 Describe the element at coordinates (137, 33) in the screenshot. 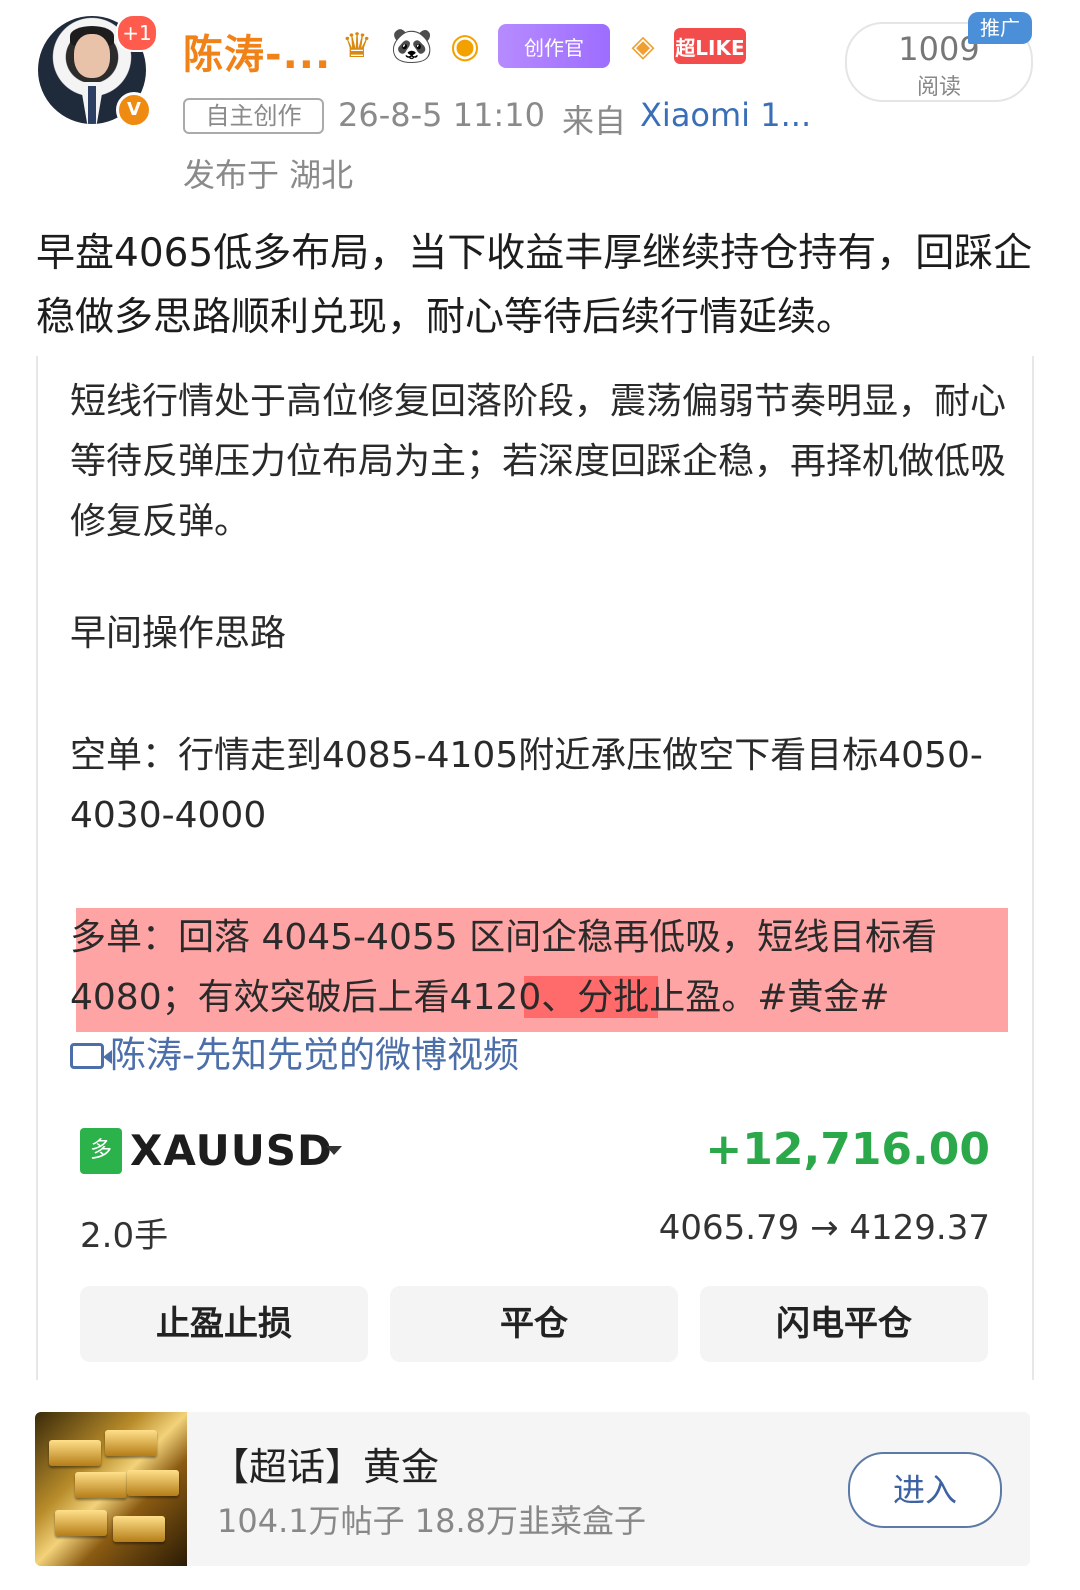

I see `avatar-plus-badge: +1` at that location.